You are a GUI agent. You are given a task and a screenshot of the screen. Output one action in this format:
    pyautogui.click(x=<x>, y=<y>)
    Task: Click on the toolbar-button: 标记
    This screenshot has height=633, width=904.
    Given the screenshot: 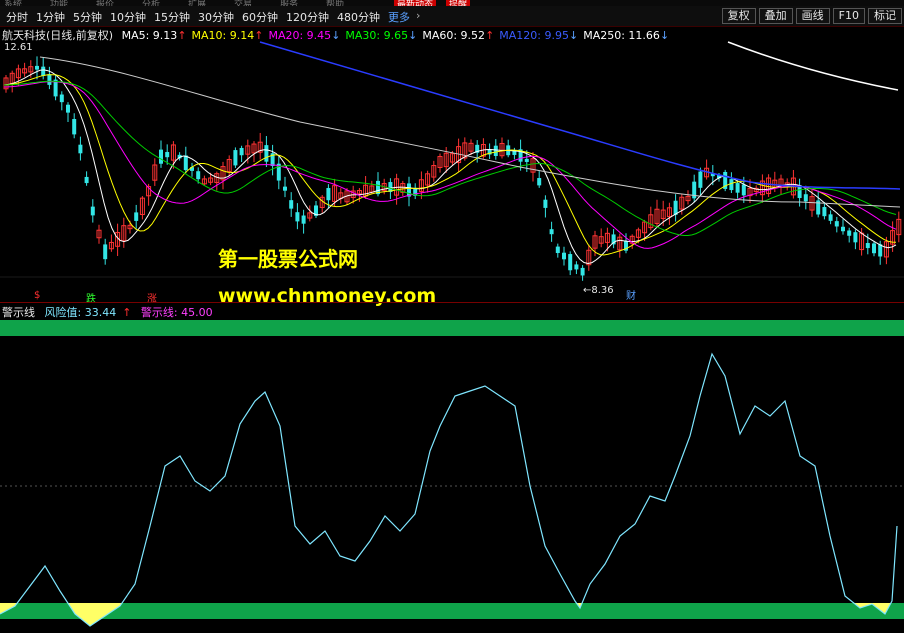 What is the action you would take?
    pyautogui.click(x=885, y=16)
    